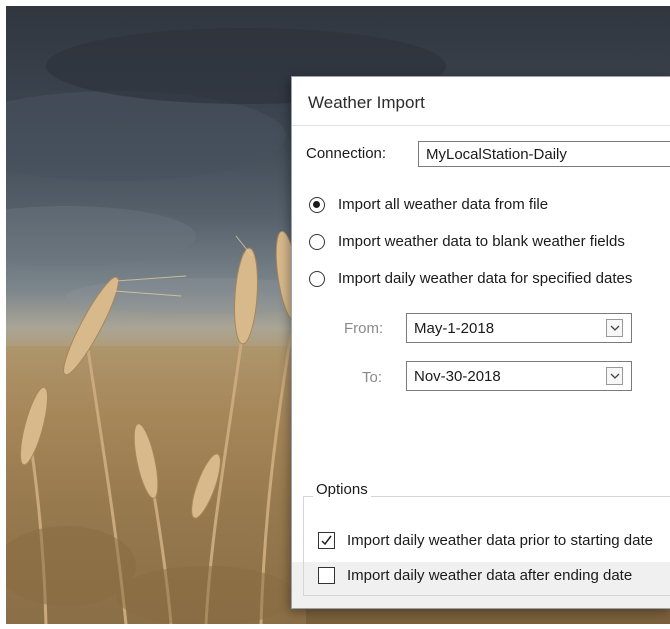 This screenshot has height=629, width=670. What do you see at coordinates (366, 102) in the screenshot?
I see `dialog-title: Weather Import` at bounding box center [366, 102].